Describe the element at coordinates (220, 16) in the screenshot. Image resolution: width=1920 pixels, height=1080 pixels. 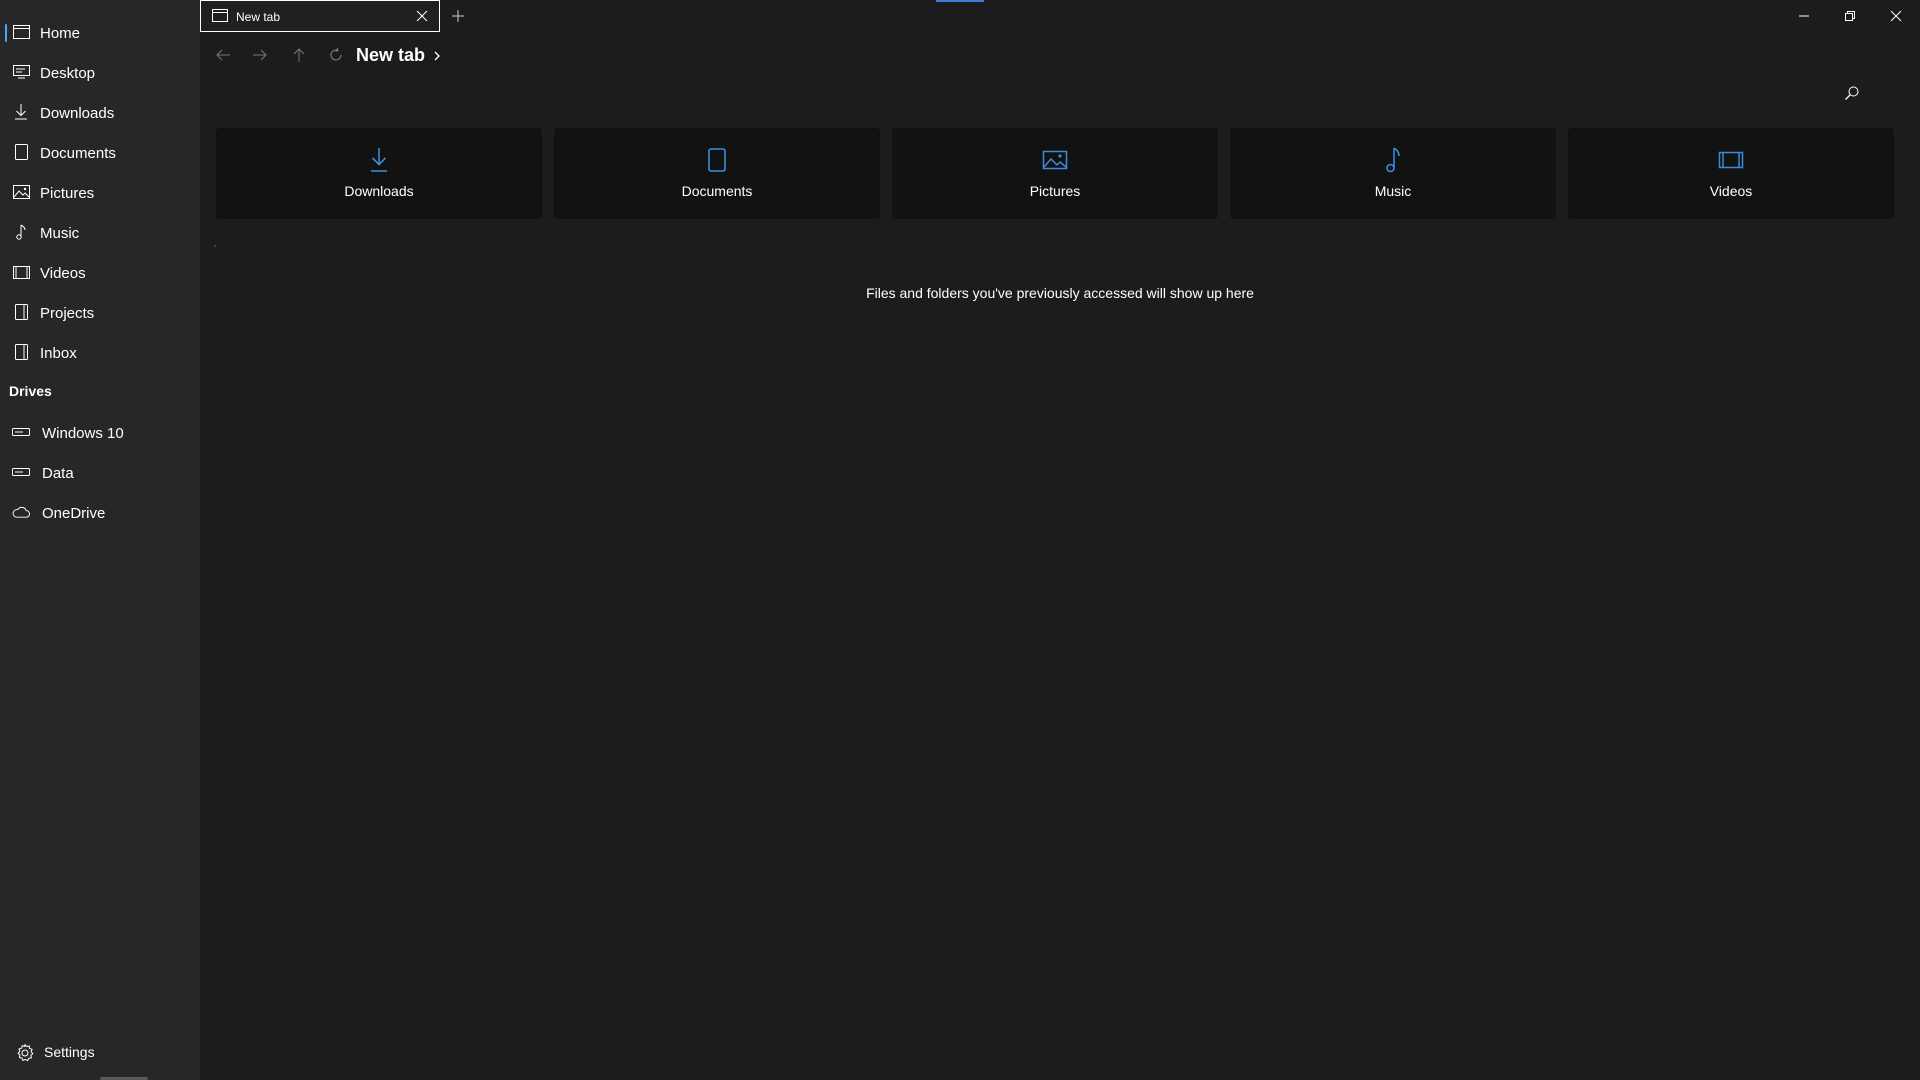
I see `tab-page-icon` at that location.